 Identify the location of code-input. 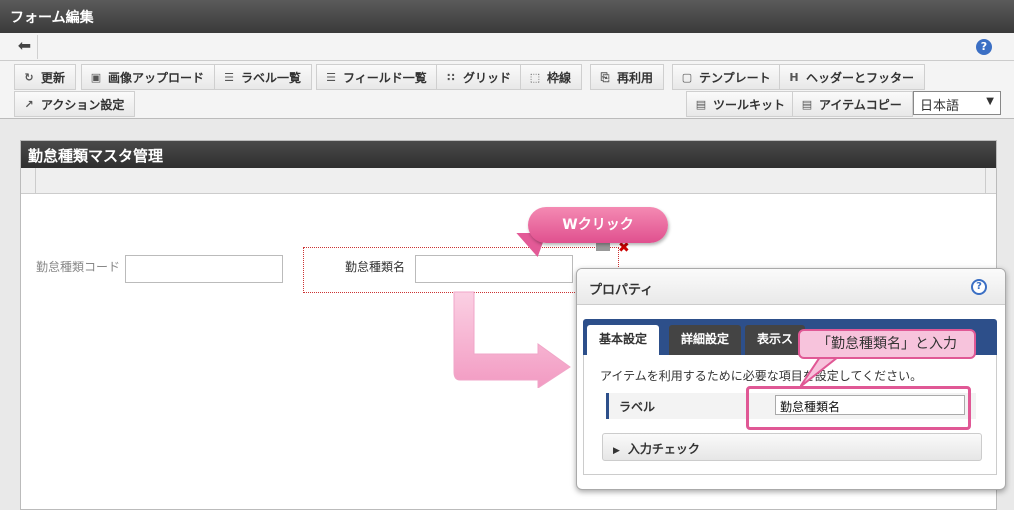
(204, 269).